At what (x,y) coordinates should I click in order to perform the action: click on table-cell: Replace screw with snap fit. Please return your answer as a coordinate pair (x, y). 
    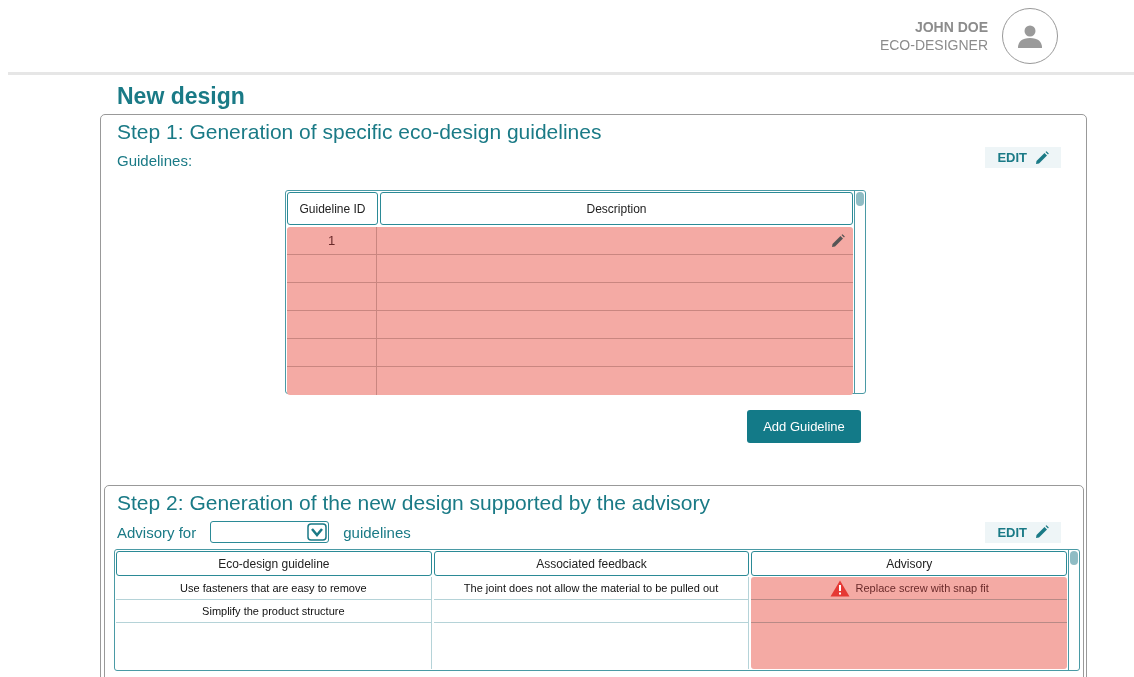
    Looking at the image, I should click on (922, 588).